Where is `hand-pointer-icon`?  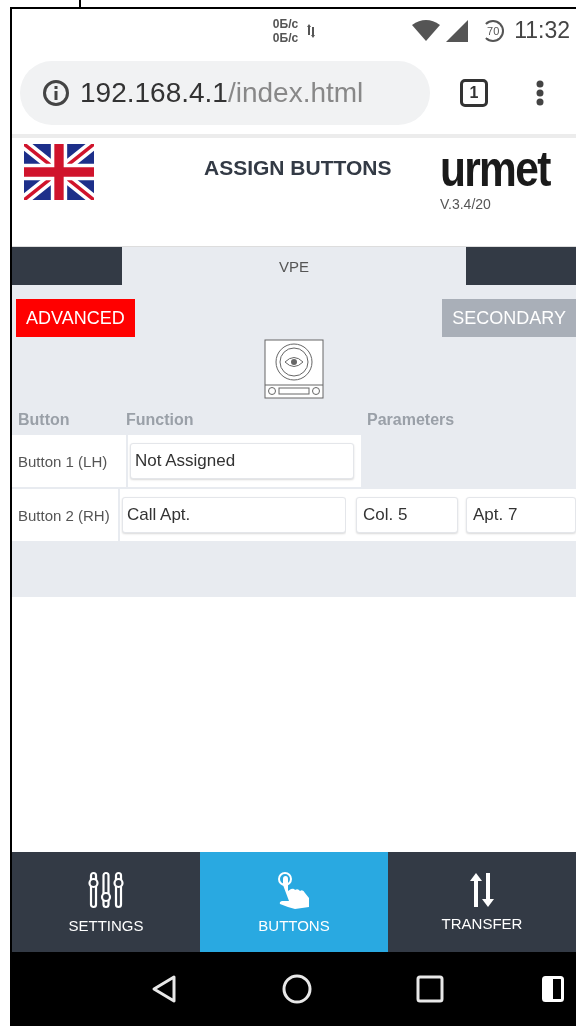 hand-pointer-icon is located at coordinates (294, 889).